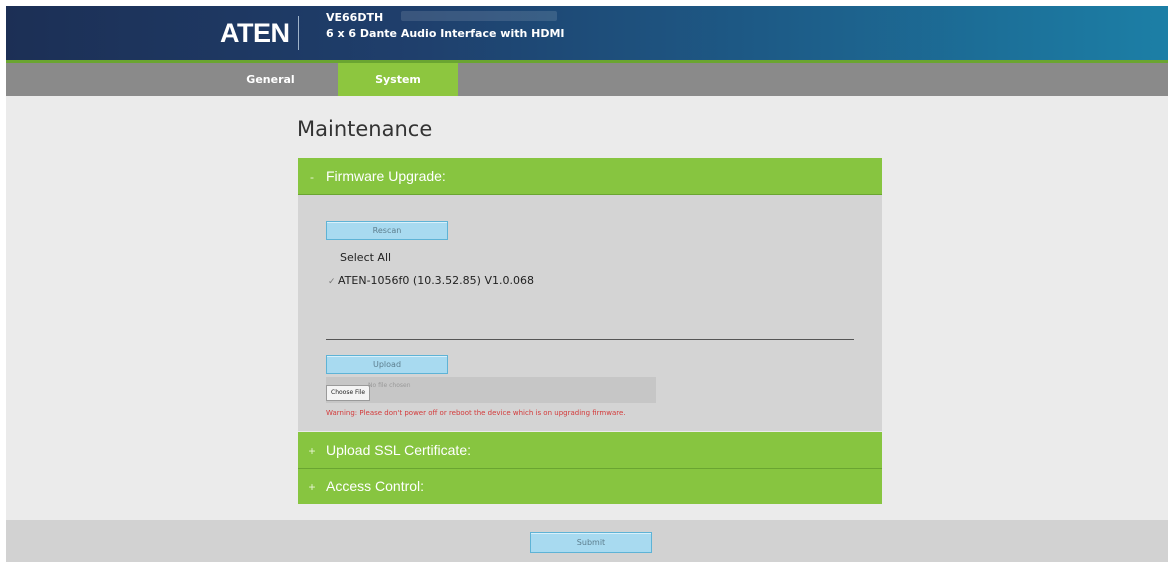  Describe the element at coordinates (259, 33) in the screenshot. I see `aten-logo: ATEN` at that location.